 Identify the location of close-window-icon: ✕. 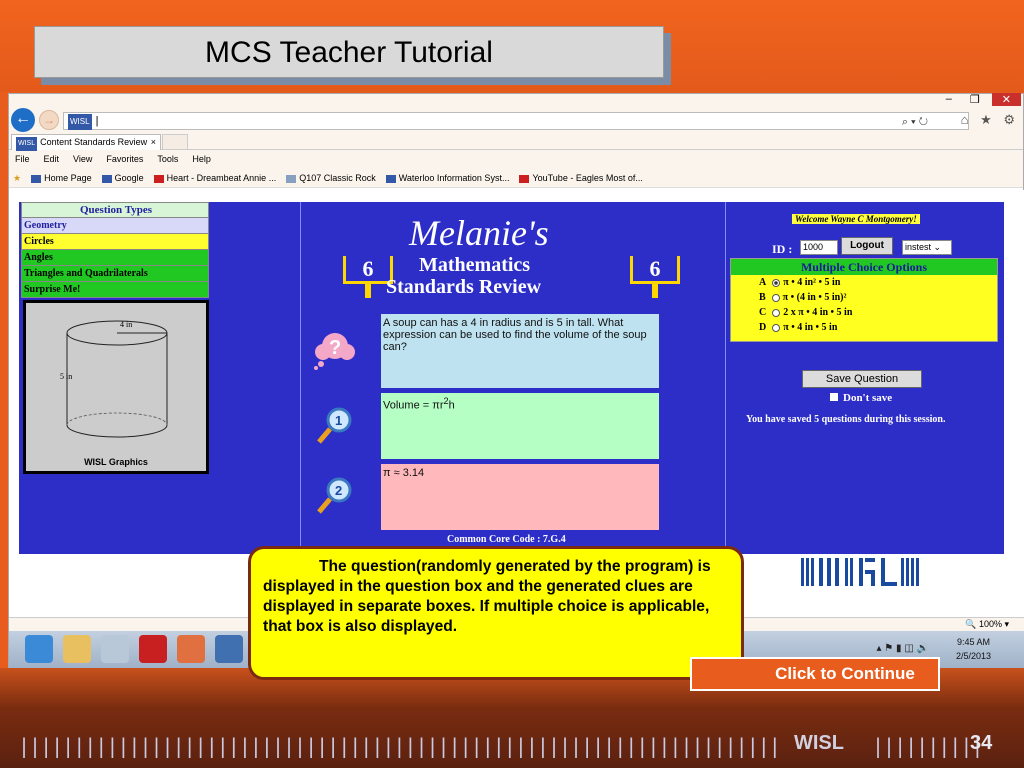
(1006, 99).